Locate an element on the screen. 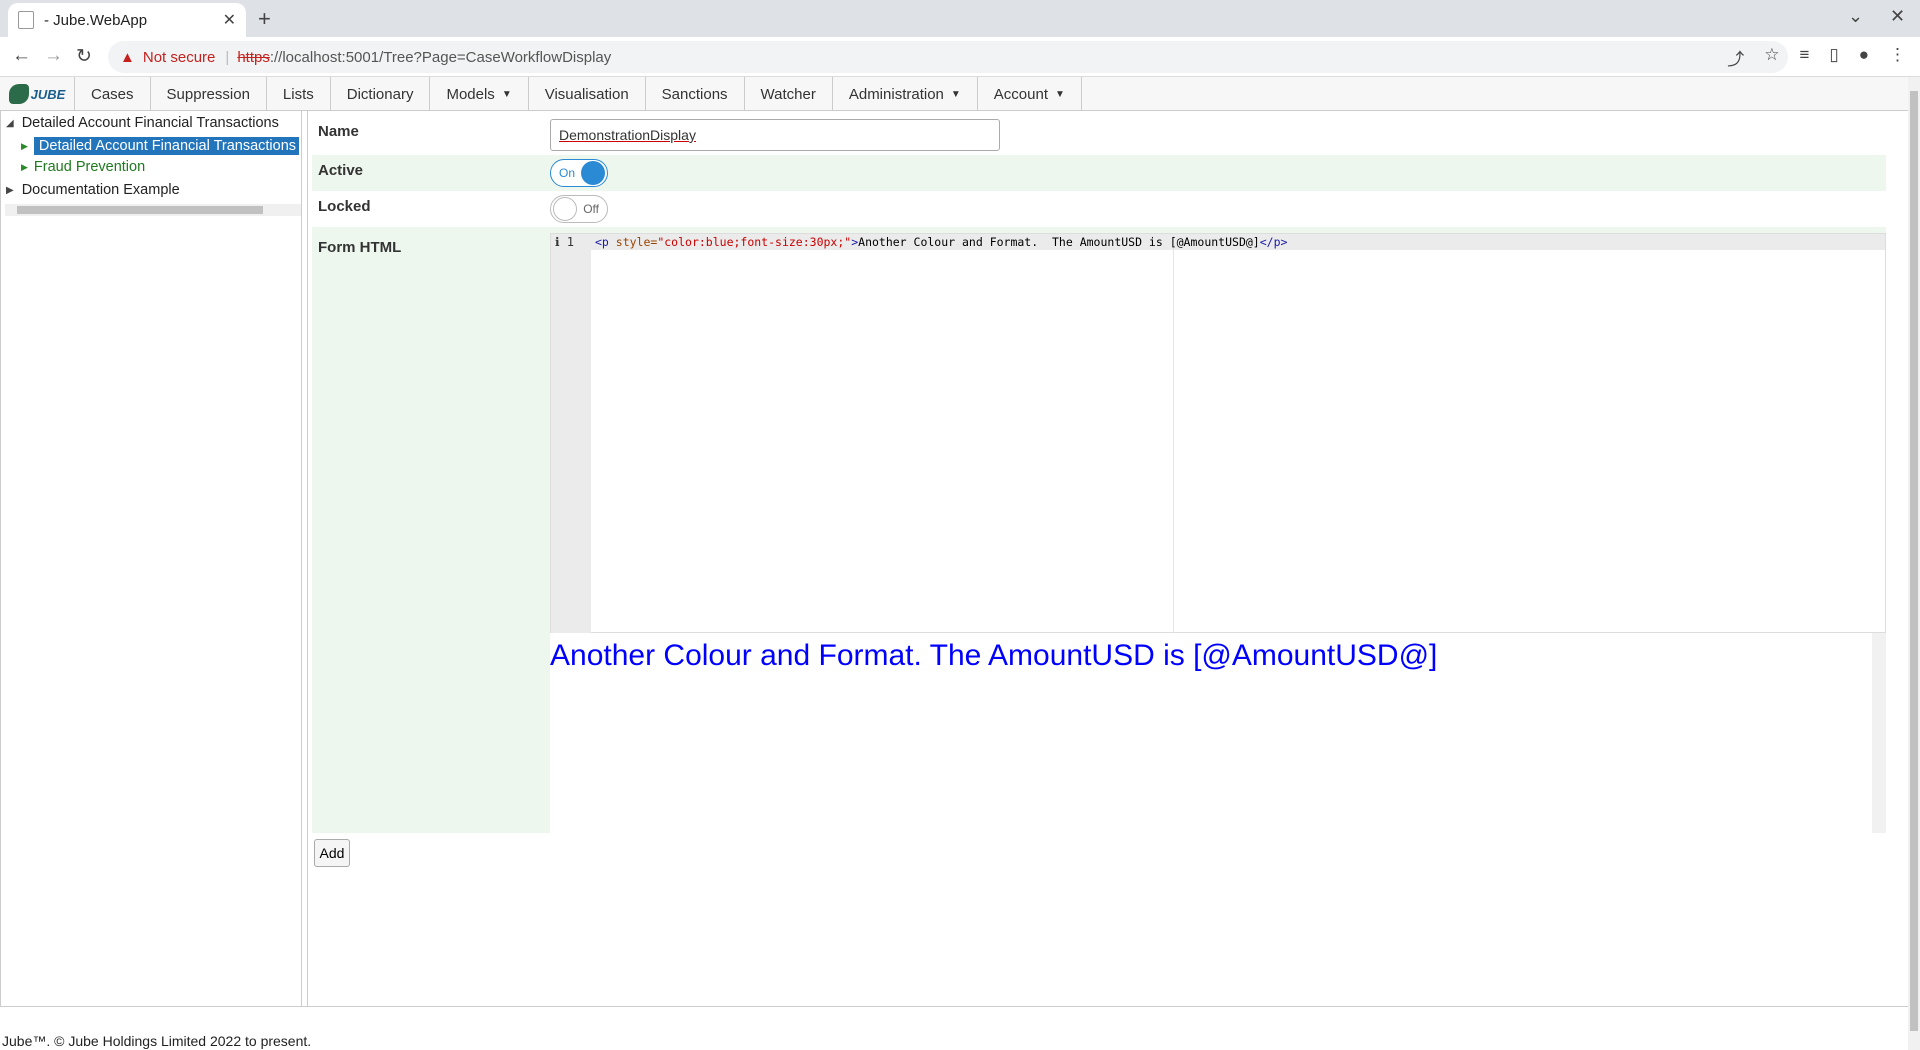 The image size is (1920, 1050). menu-visualisation: Visualisation is located at coordinates (587, 94).